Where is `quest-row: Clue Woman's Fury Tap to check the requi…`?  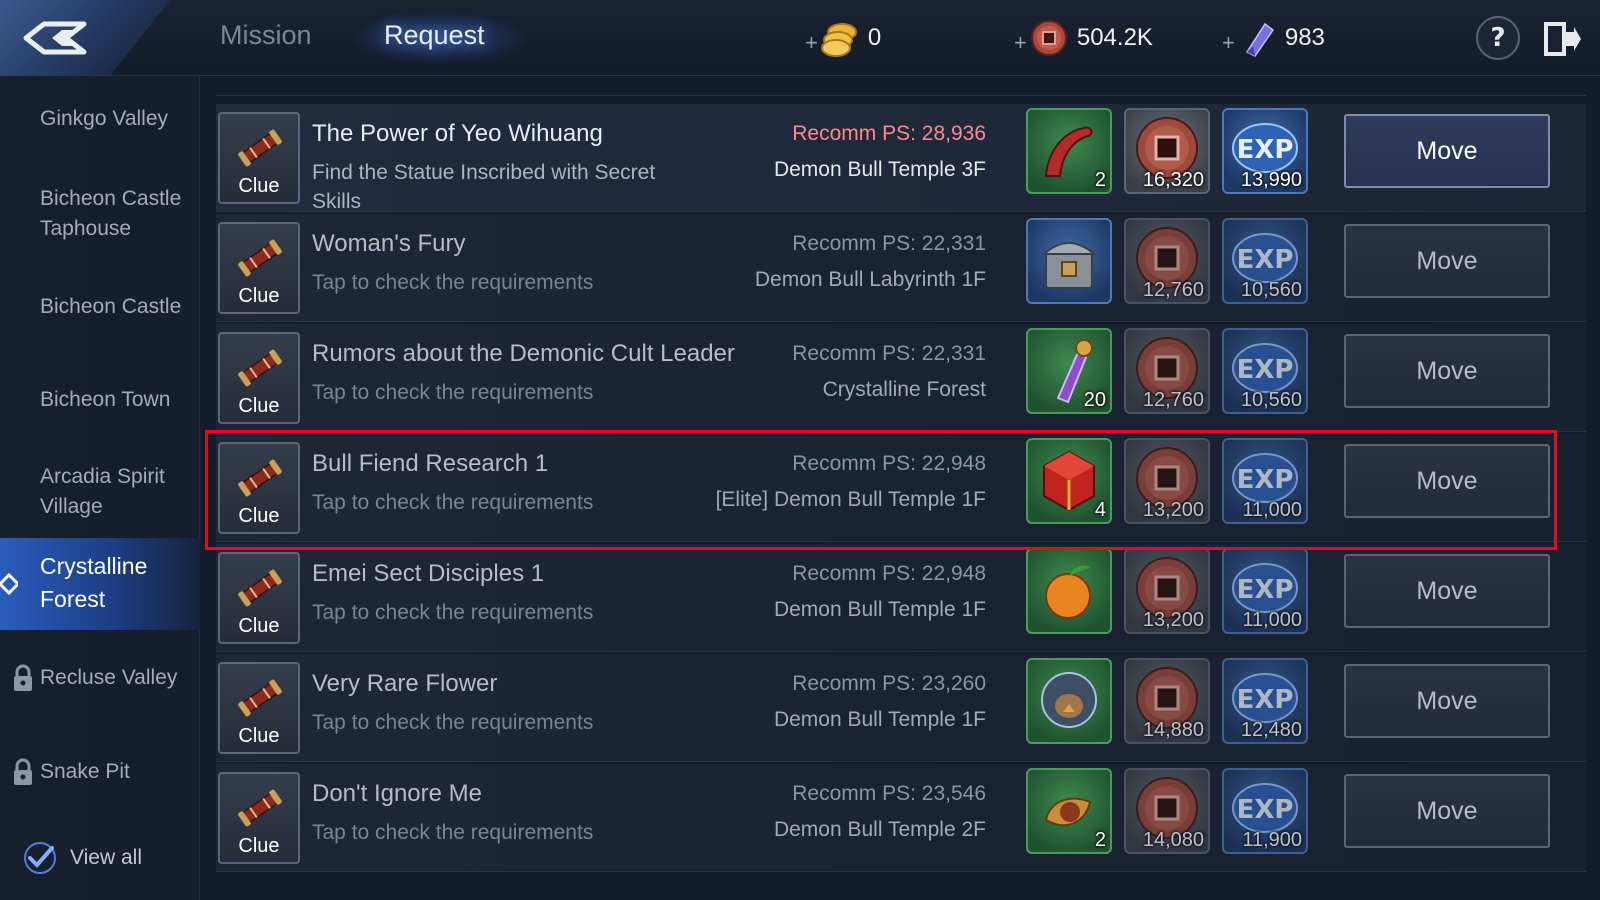 quest-row: Clue Woman's Fury Tap to check the requi… is located at coordinates (901, 268).